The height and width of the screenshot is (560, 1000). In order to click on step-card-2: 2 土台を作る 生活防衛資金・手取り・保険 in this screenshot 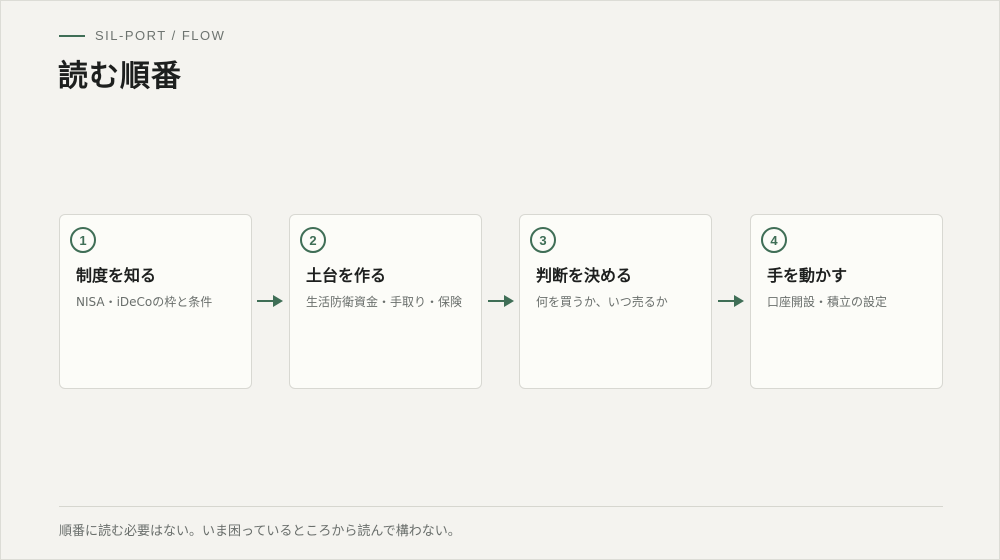, I will do `click(385, 301)`.